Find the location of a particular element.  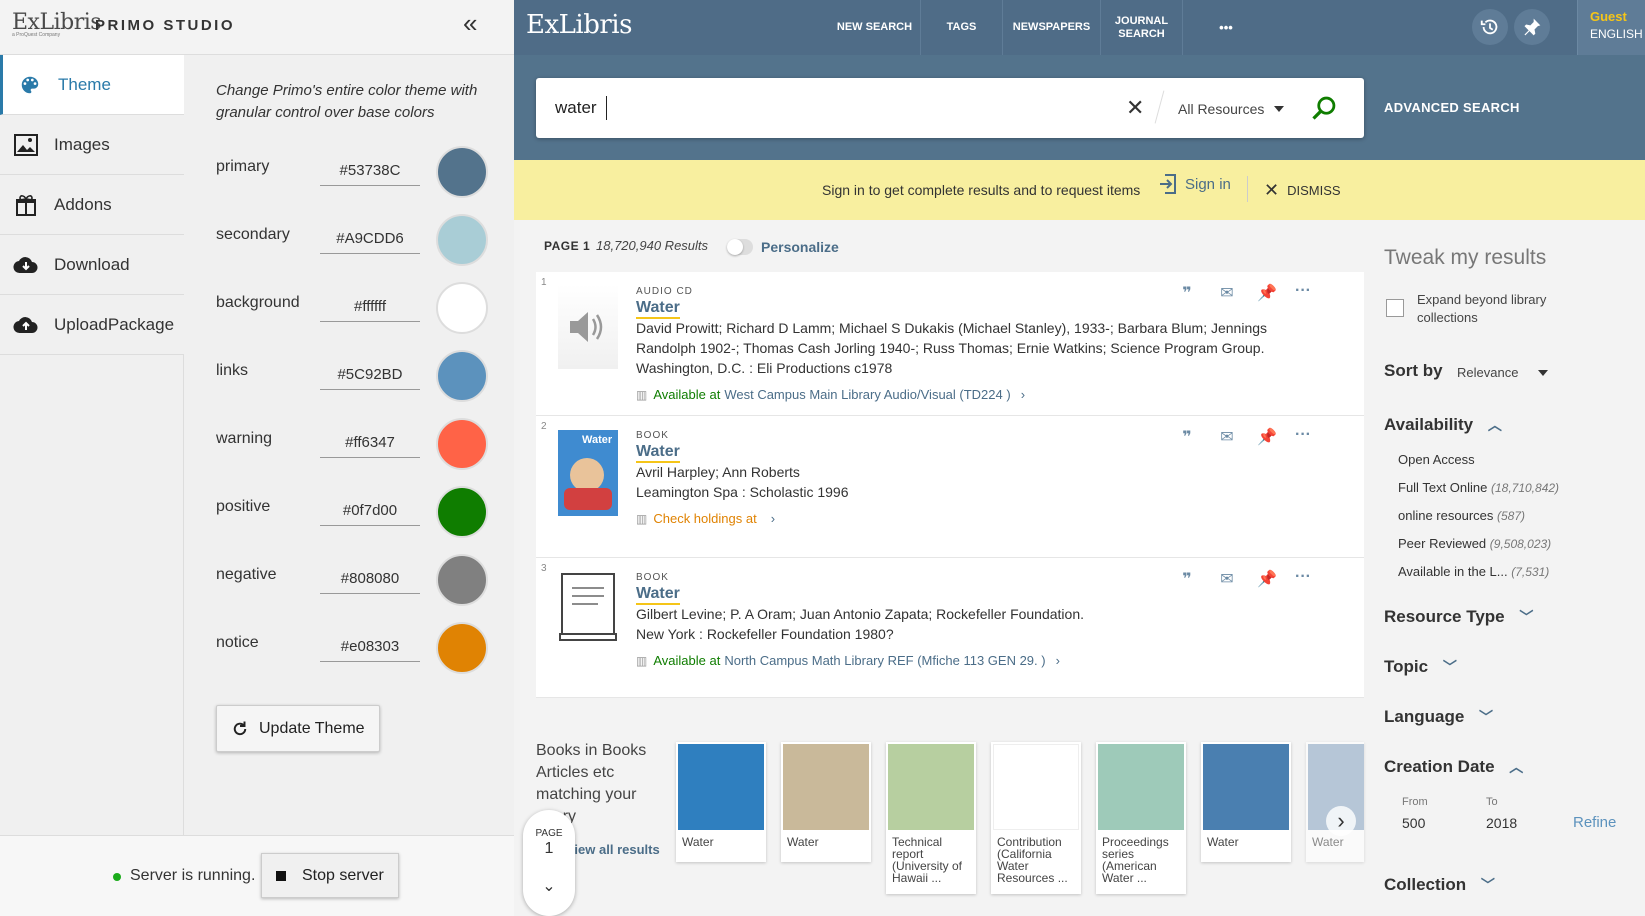

signin-link: Sign in is located at coordinates (1195, 184).